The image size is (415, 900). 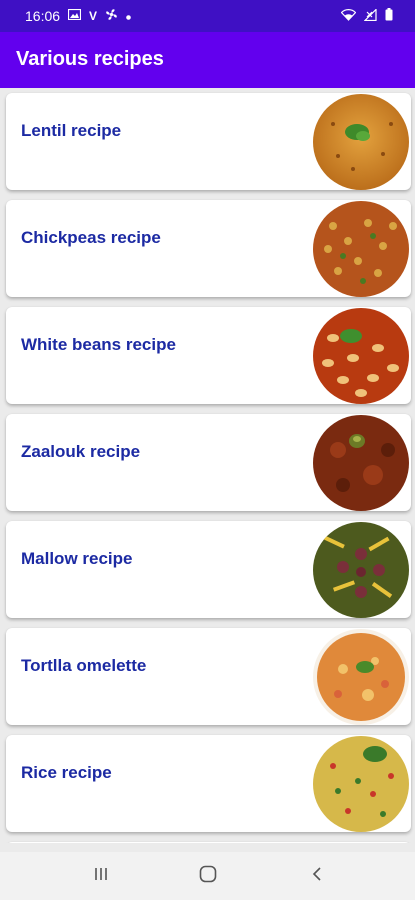 What do you see at coordinates (208, 569) in the screenshot?
I see `recipe-card-mallow: Mallow recipe` at bounding box center [208, 569].